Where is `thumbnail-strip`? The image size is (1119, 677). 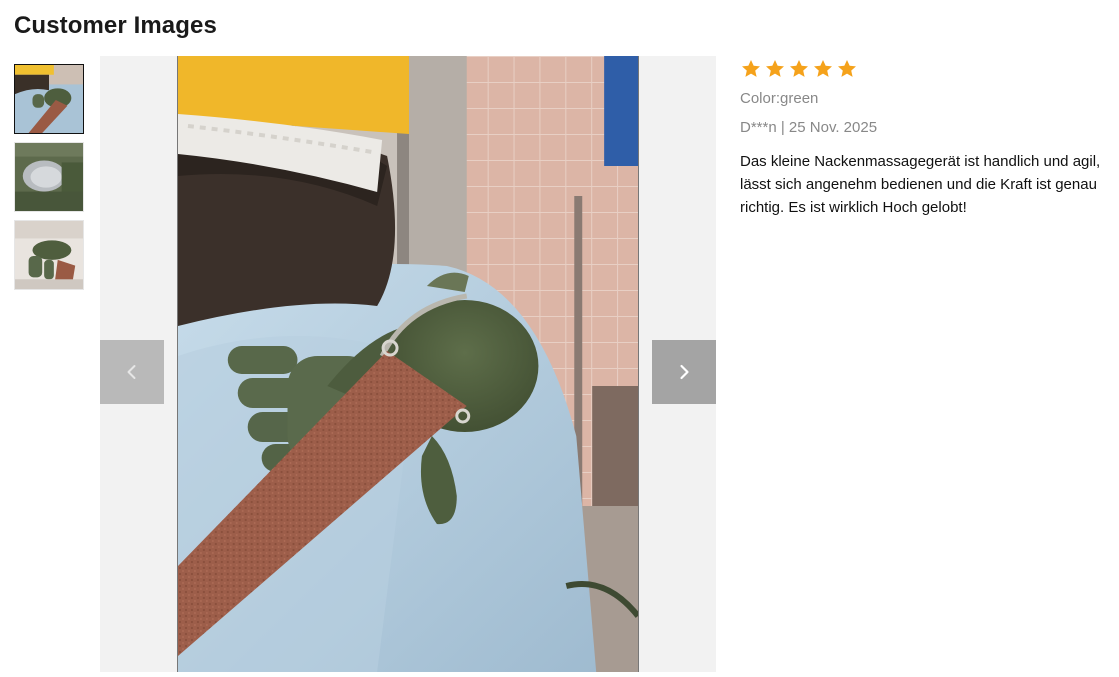 thumbnail-strip is located at coordinates (49, 181).